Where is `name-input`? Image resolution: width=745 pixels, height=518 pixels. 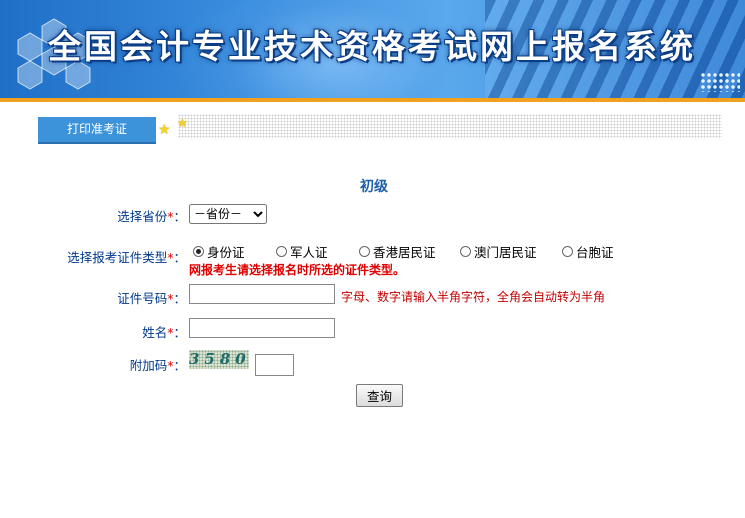 name-input is located at coordinates (262, 328).